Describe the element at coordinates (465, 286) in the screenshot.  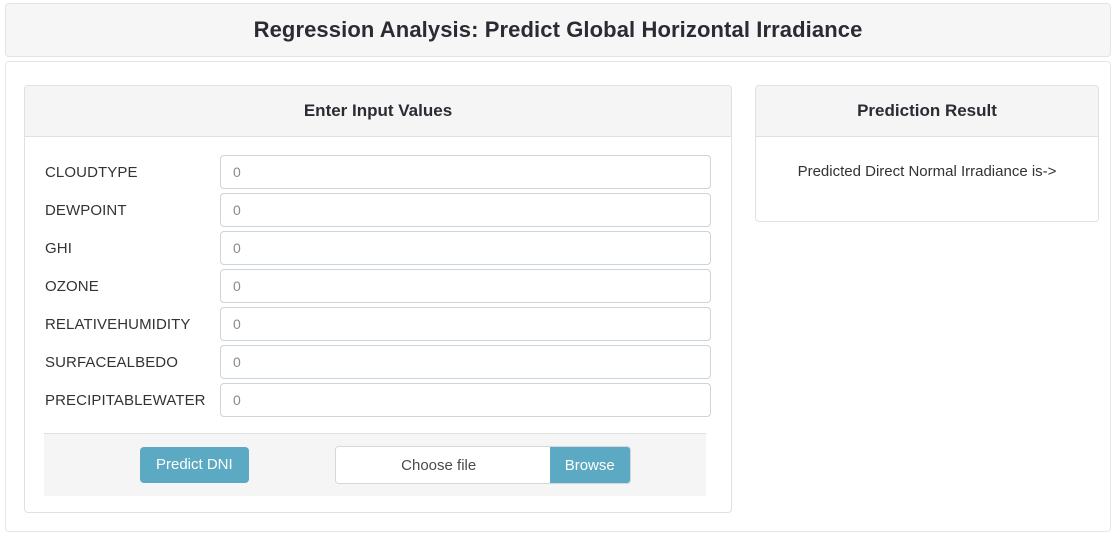
I see `input-ozone` at that location.